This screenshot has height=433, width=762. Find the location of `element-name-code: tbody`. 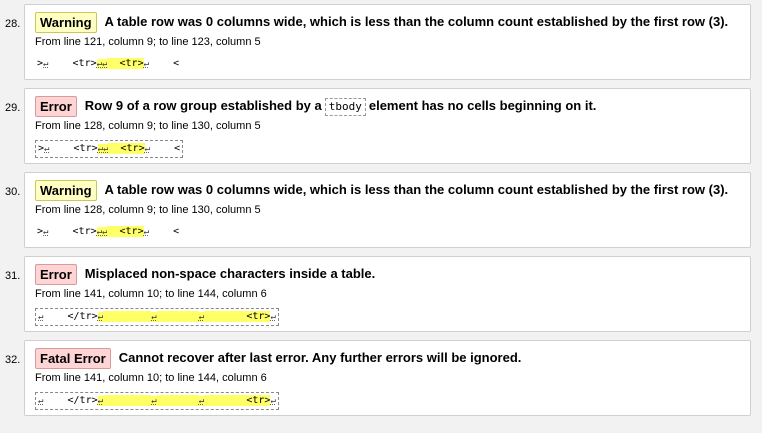

element-name-code: tbody is located at coordinates (345, 106).